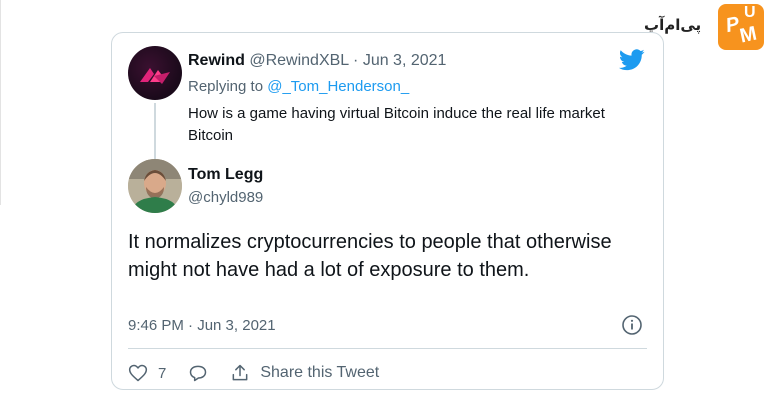 The width and height of the screenshot is (768, 420). I want to click on share-tweet-button: Share this Tweet, so click(319, 373).